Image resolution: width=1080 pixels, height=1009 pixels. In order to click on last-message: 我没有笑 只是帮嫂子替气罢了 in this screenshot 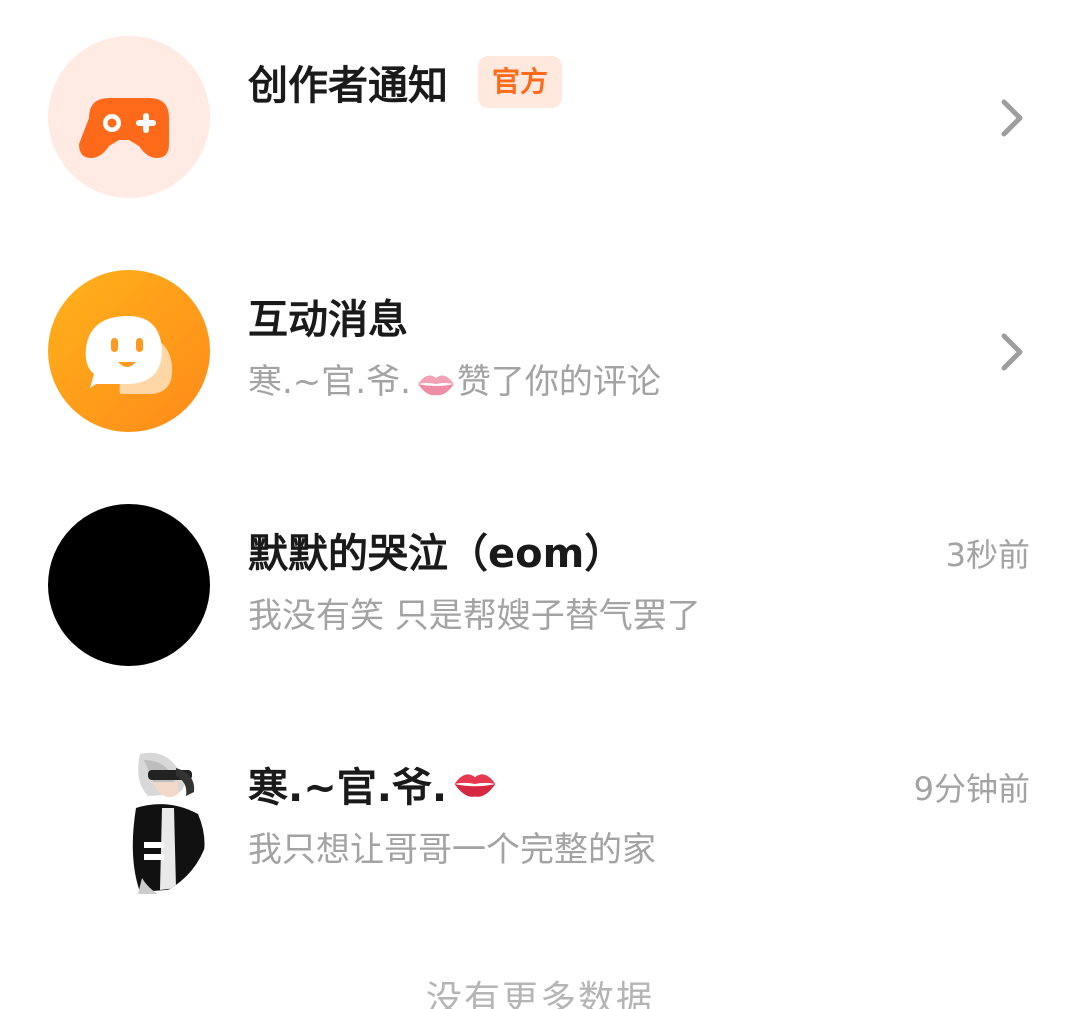, I will do `click(474, 616)`.